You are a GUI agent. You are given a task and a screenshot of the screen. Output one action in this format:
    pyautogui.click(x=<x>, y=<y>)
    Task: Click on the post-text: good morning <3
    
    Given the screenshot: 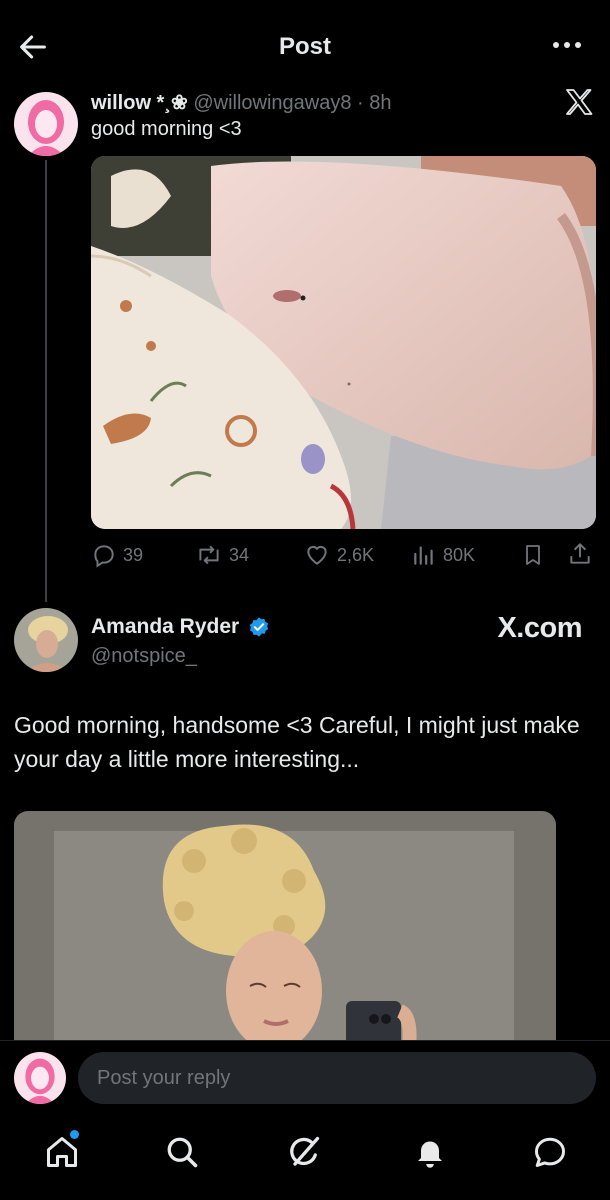 What is the action you would take?
    pyautogui.click(x=166, y=129)
    